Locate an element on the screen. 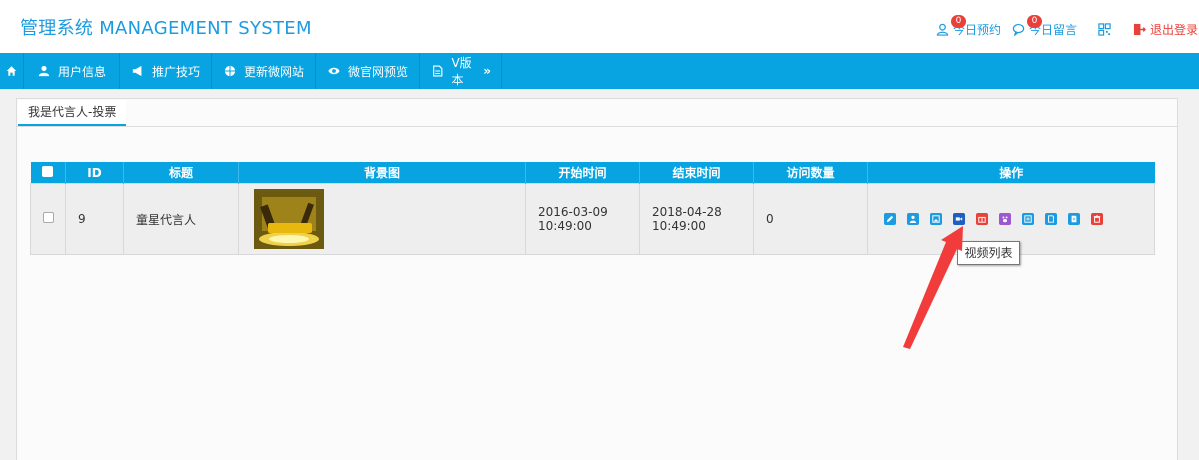  nav-home is located at coordinates (12, 71).